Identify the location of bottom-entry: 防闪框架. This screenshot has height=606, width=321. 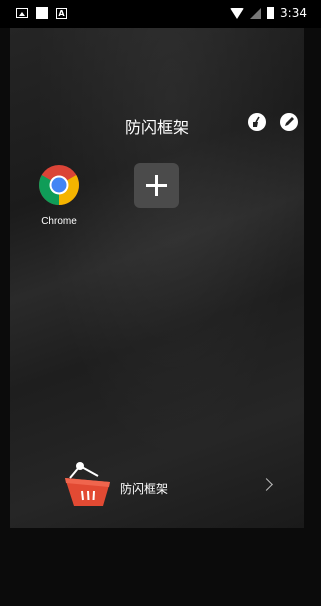
(157, 485).